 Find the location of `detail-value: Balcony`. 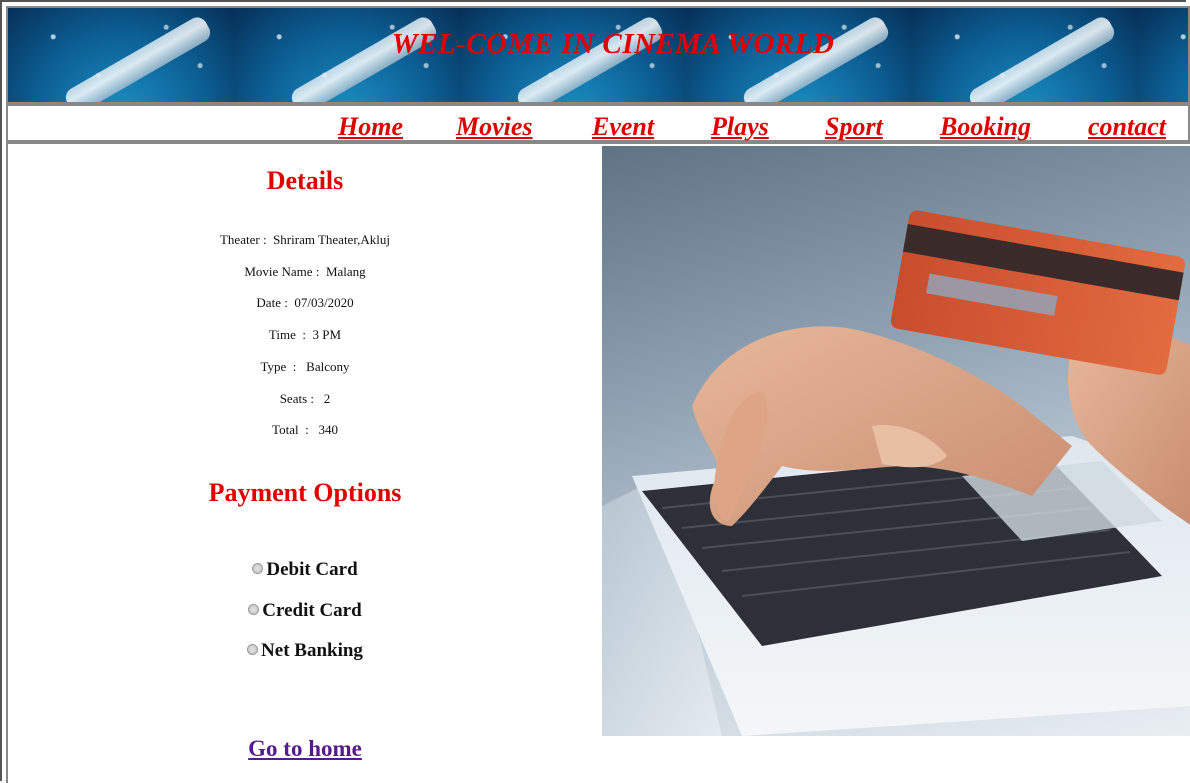

detail-value: Balcony is located at coordinates (328, 366).